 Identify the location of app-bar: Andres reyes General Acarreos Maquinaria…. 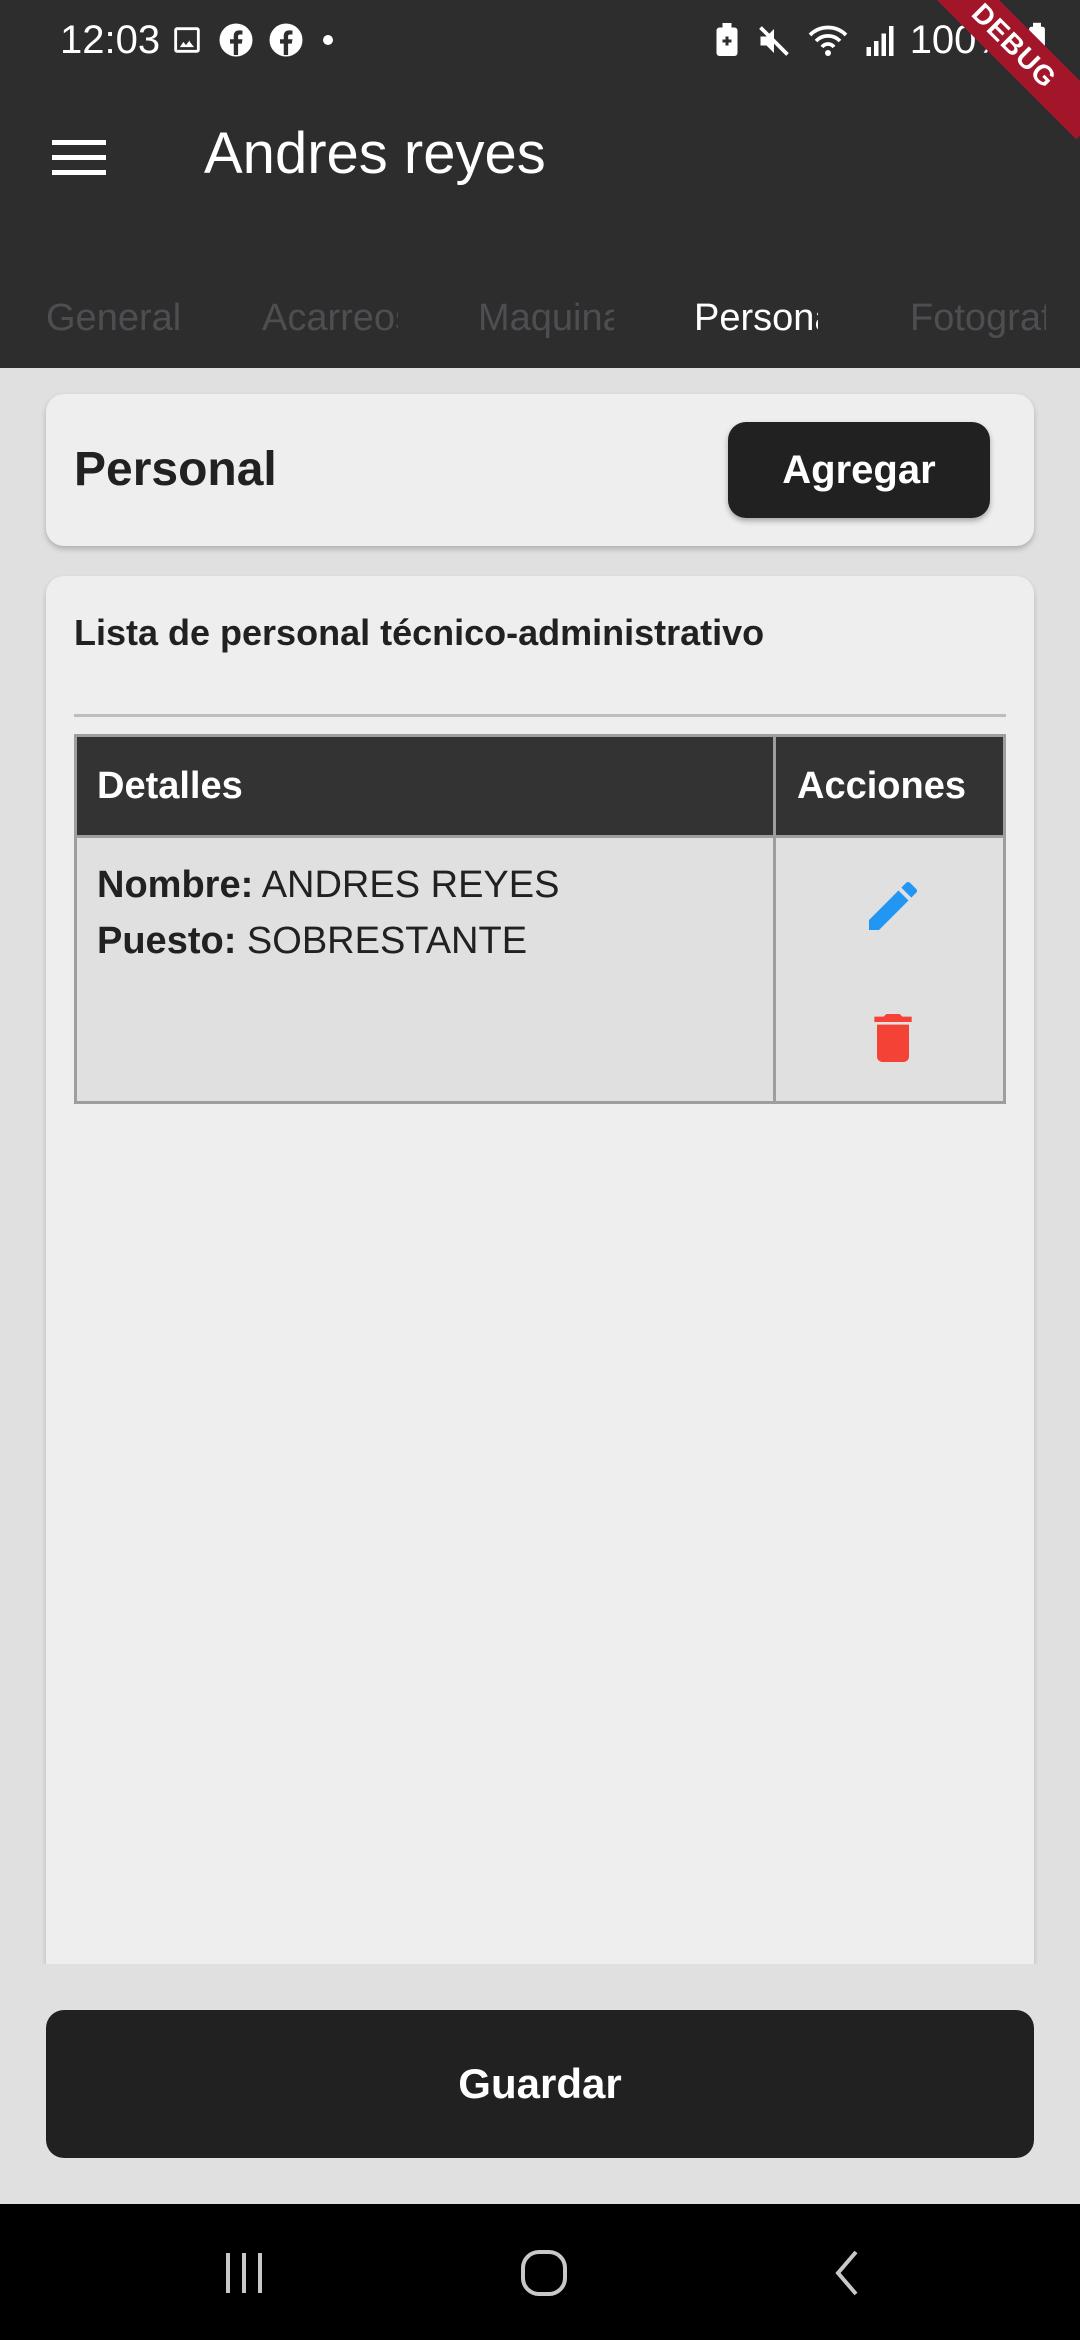
(540, 225).